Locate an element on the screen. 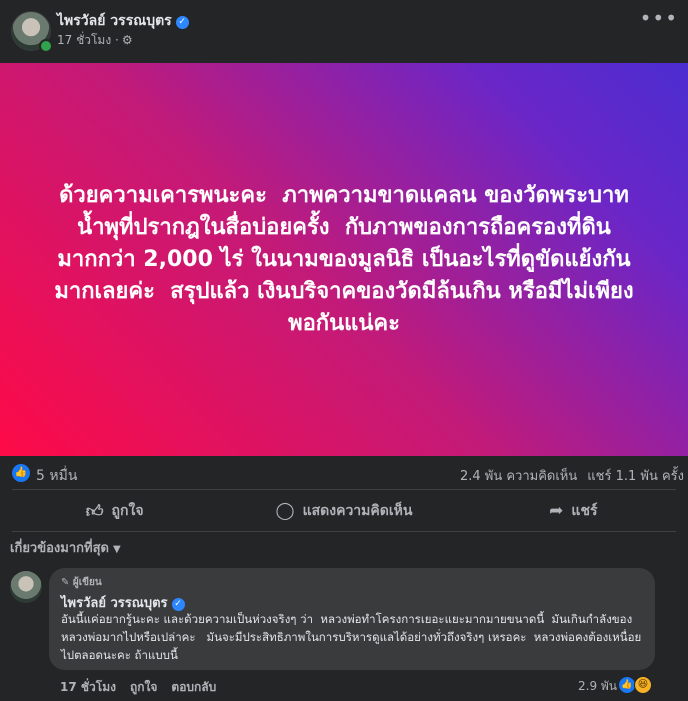 The image size is (688, 701). author-badge-label: ผู้เขียน is located at coordinates (87, 582).